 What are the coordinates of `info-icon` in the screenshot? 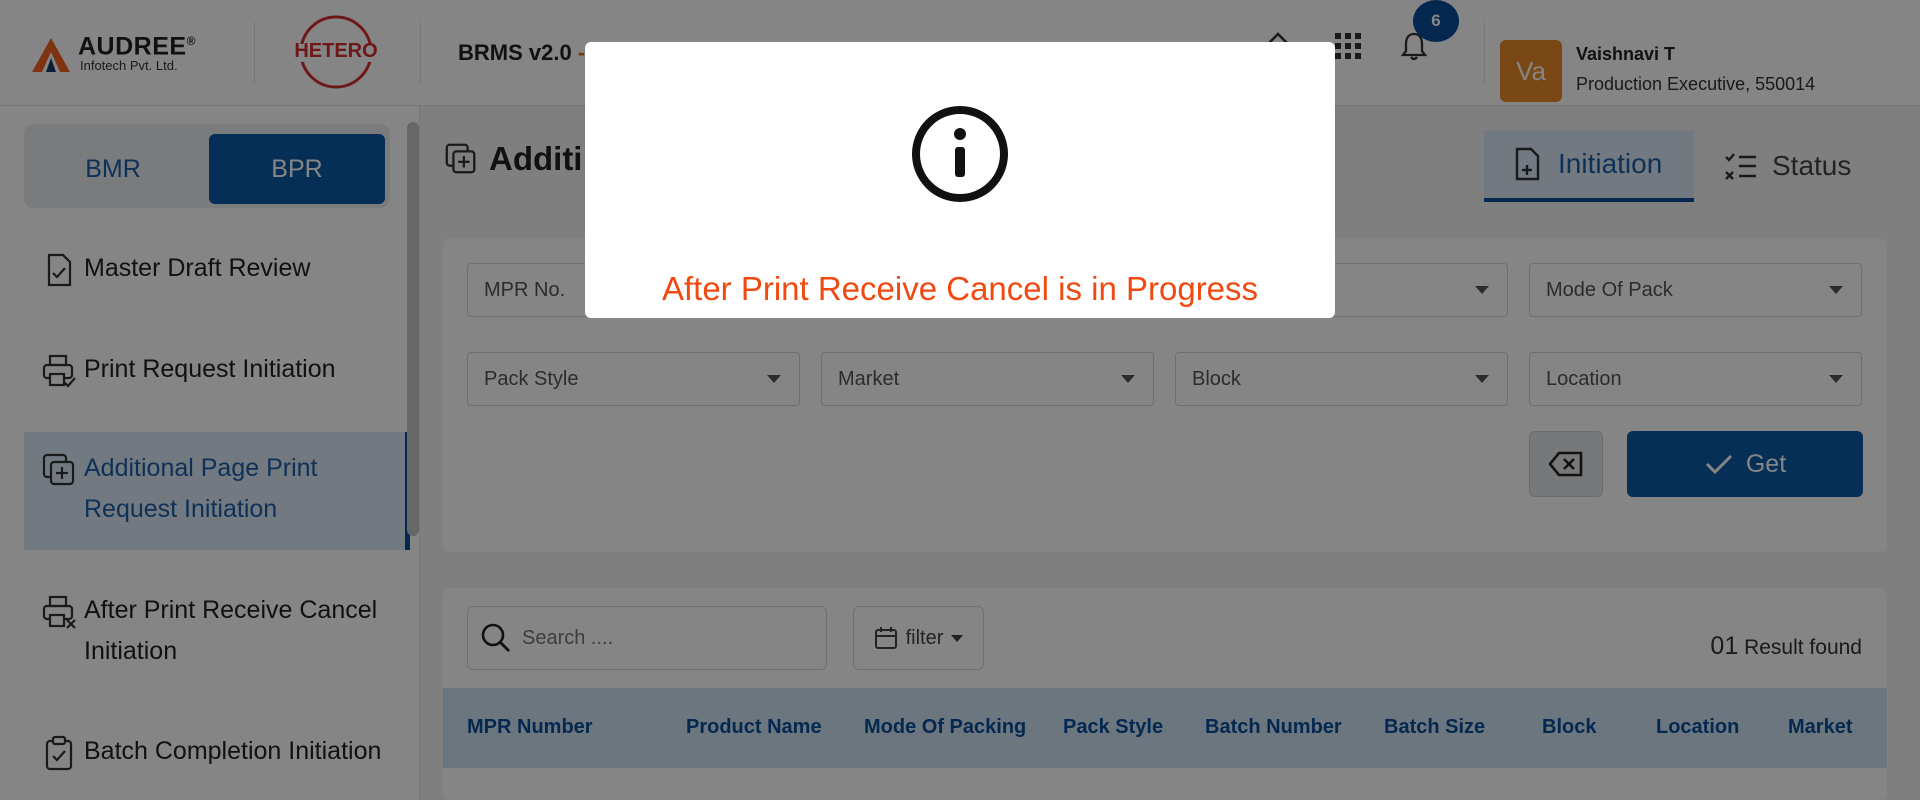 It's located at (960, 154).